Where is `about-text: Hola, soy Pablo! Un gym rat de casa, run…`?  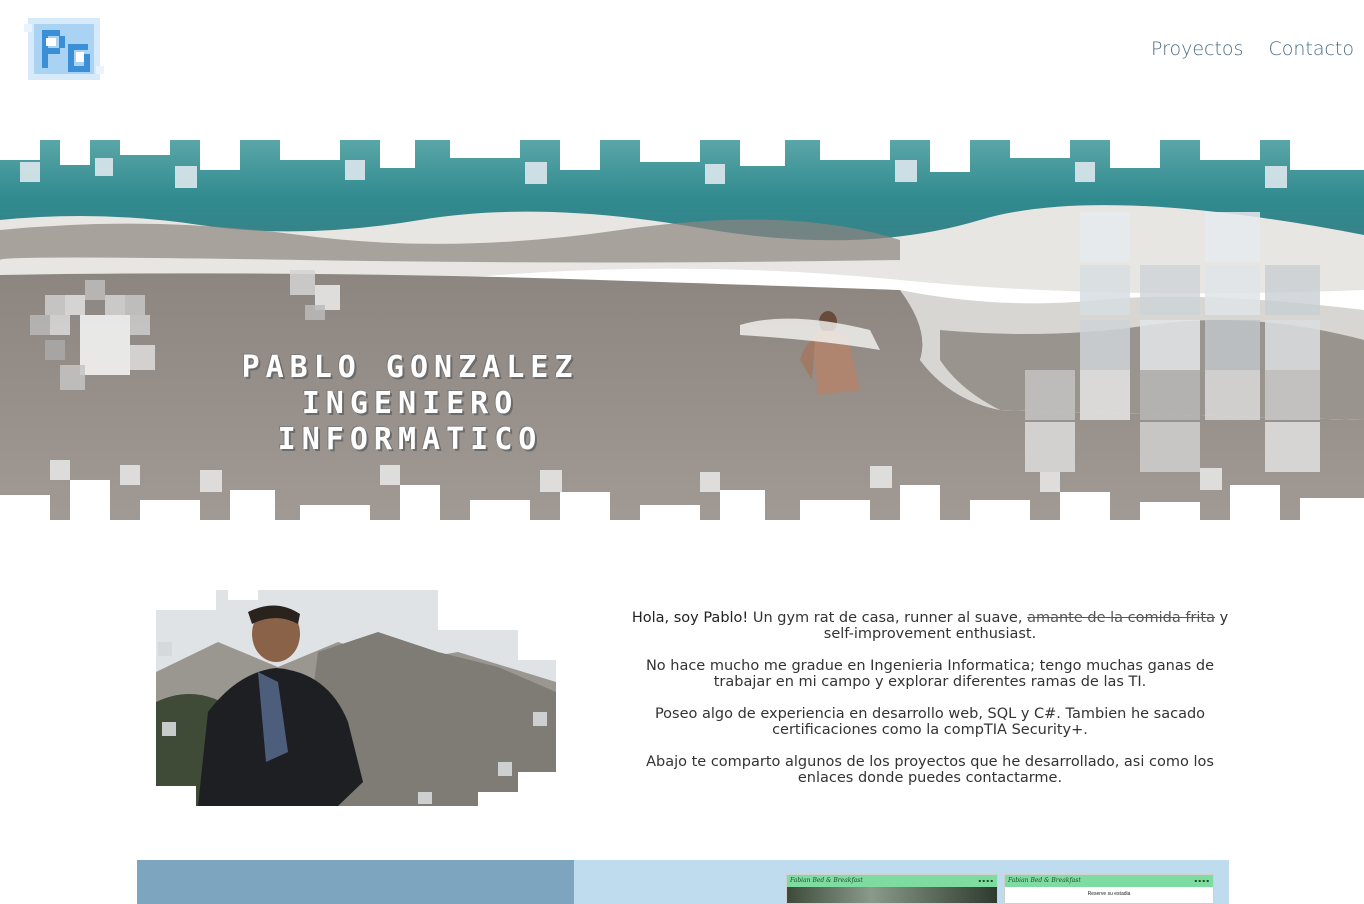
about-text: Hola, soy Pablo! Un gym rat de casa, run… is located at coordinates (930, 706).